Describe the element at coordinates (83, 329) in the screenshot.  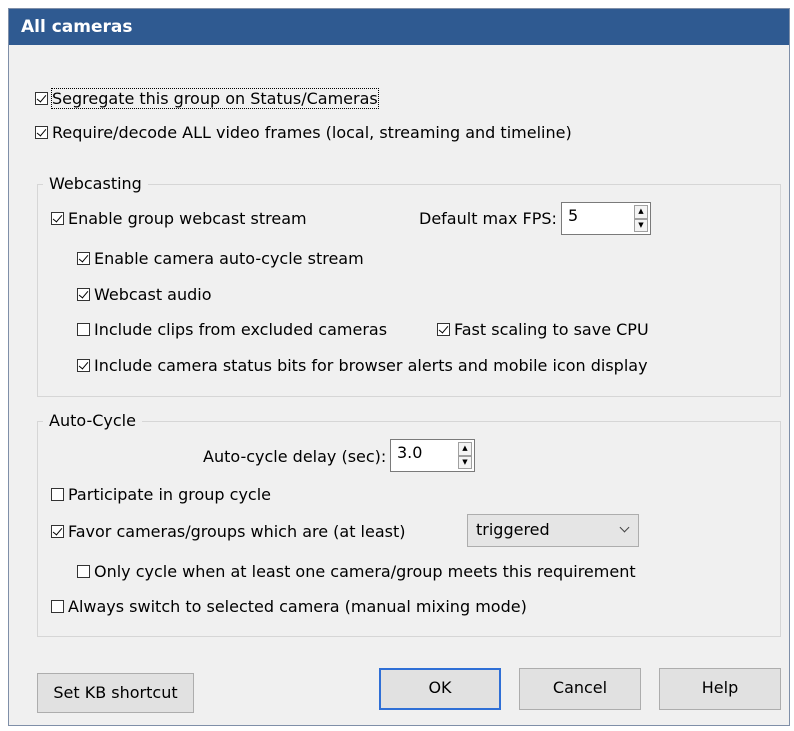
I see `include-clips-checkbox` at that location.